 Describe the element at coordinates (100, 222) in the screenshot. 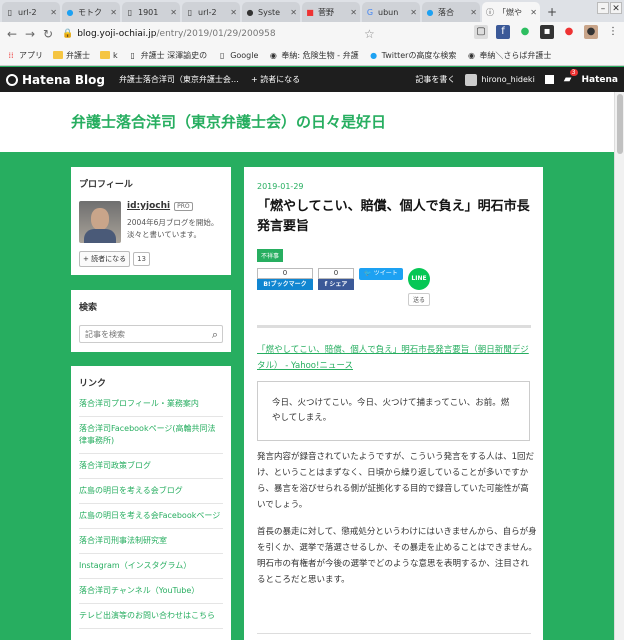

I see `profile-photo` at that location.